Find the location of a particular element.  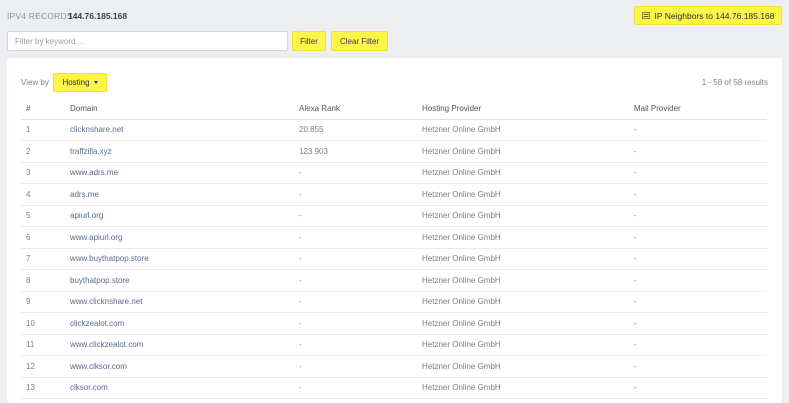

table-row: 10 clickzealot.com - Hetzner Online GmbH - is located at coordinates (394, 323).